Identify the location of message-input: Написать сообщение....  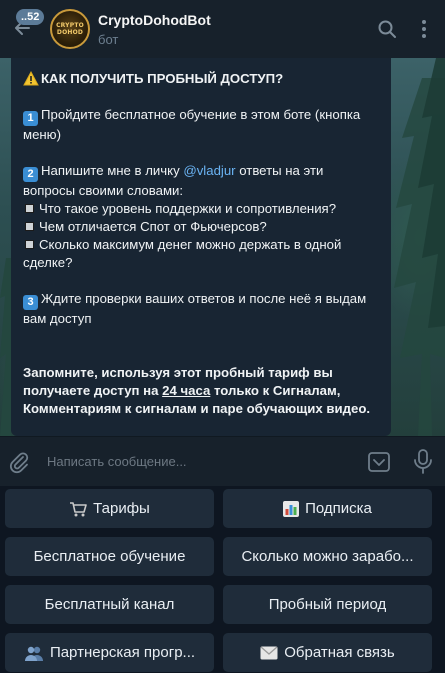
(117, 461).